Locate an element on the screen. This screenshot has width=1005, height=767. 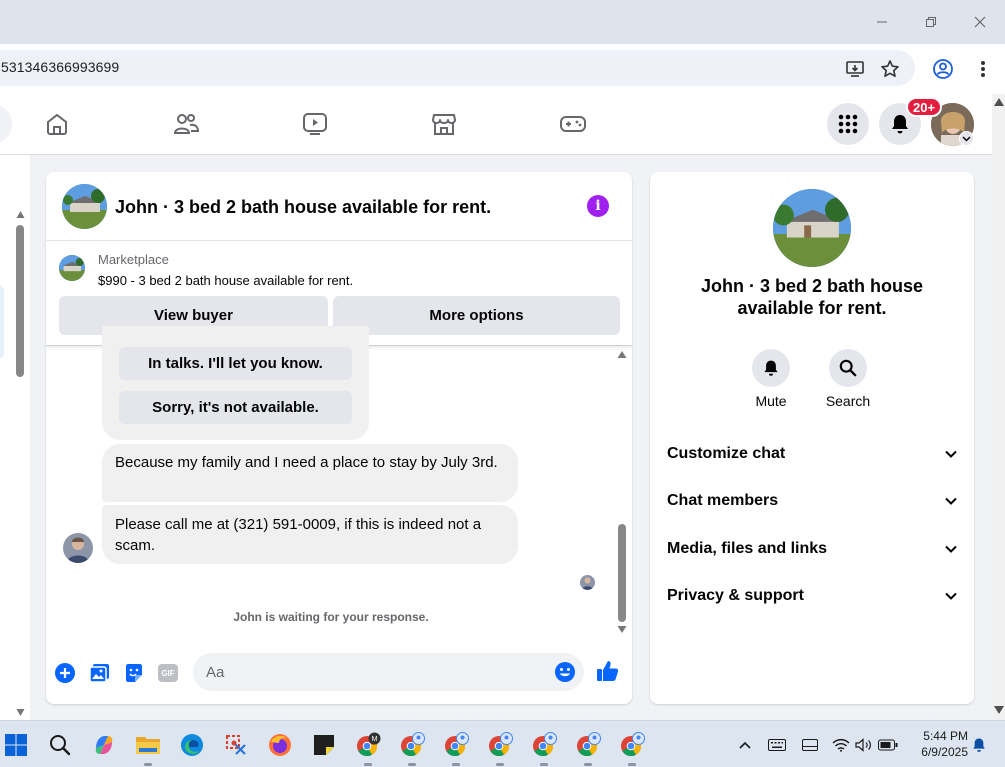
emoji-icon is located at coordinates (565, 672).